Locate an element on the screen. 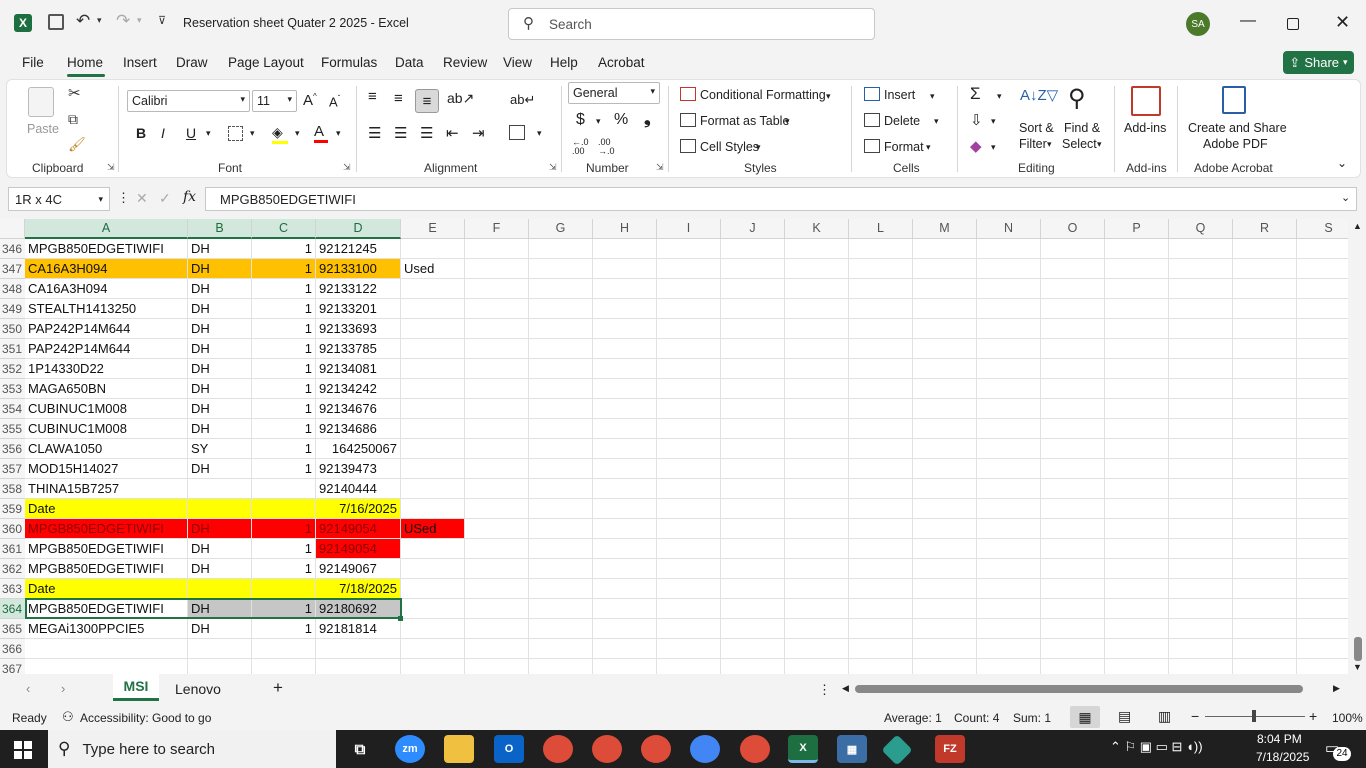 Image resolution: width=1366 pixels, height=768 pixels. cell-c350: 1 is located at coordinates (284, 329).